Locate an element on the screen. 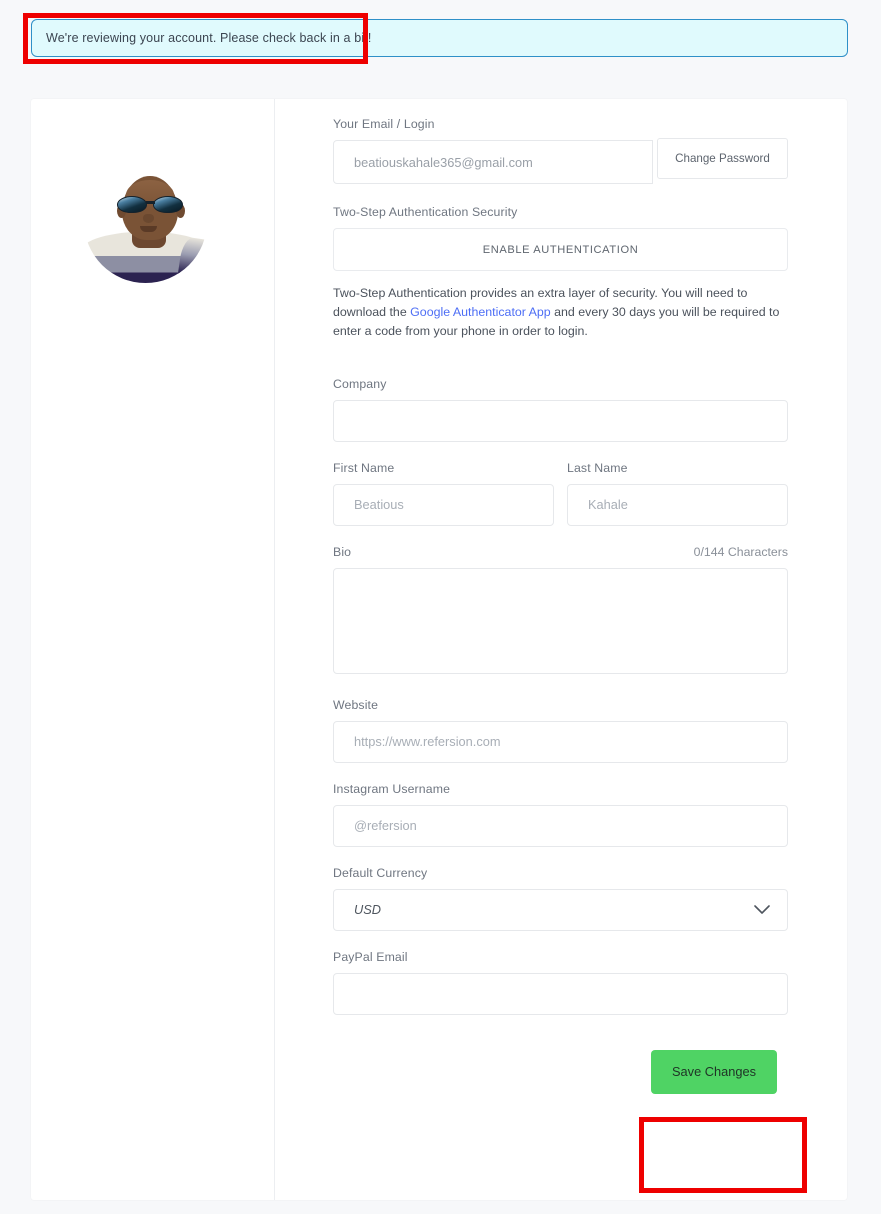 Image resolution: width=881 pixels, height=1214 pixels. company-field-group: Company is located at coordinates (560, 409).